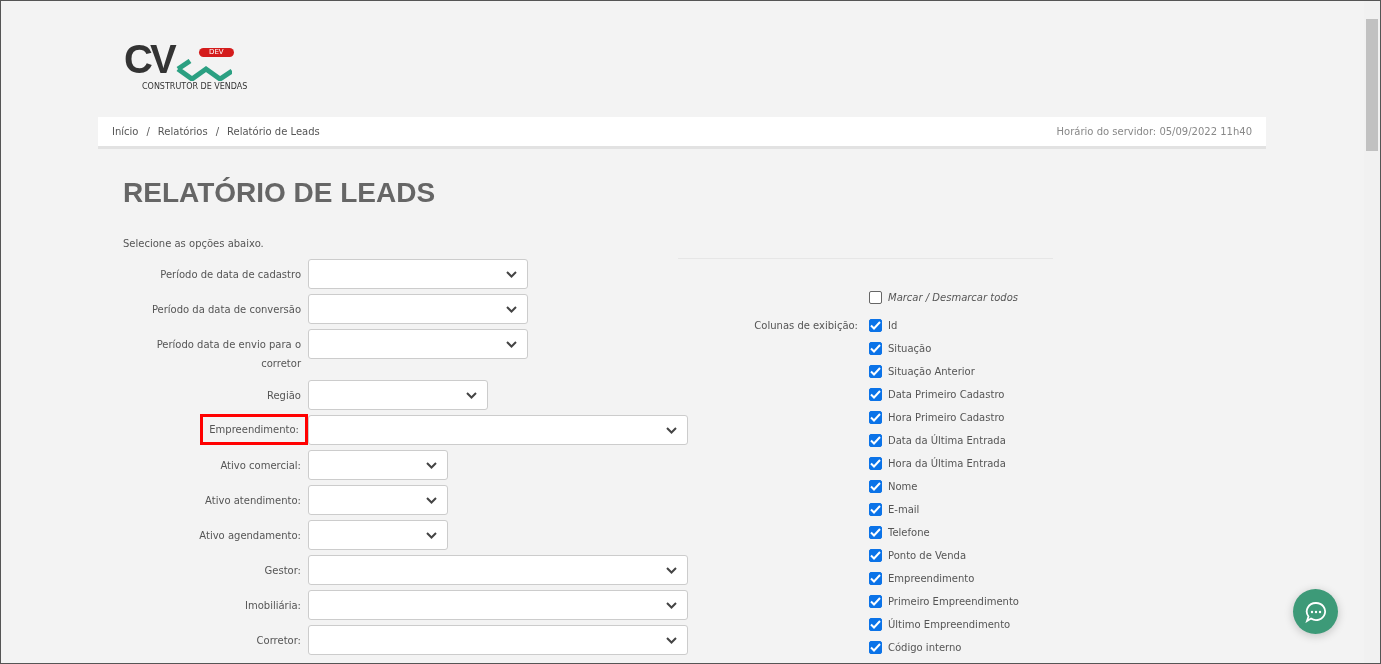  What do you see at coordinates (260, 466) in the screenshot?
I see `field-label: Ativo comercial:` at bounding box center [260, 466].